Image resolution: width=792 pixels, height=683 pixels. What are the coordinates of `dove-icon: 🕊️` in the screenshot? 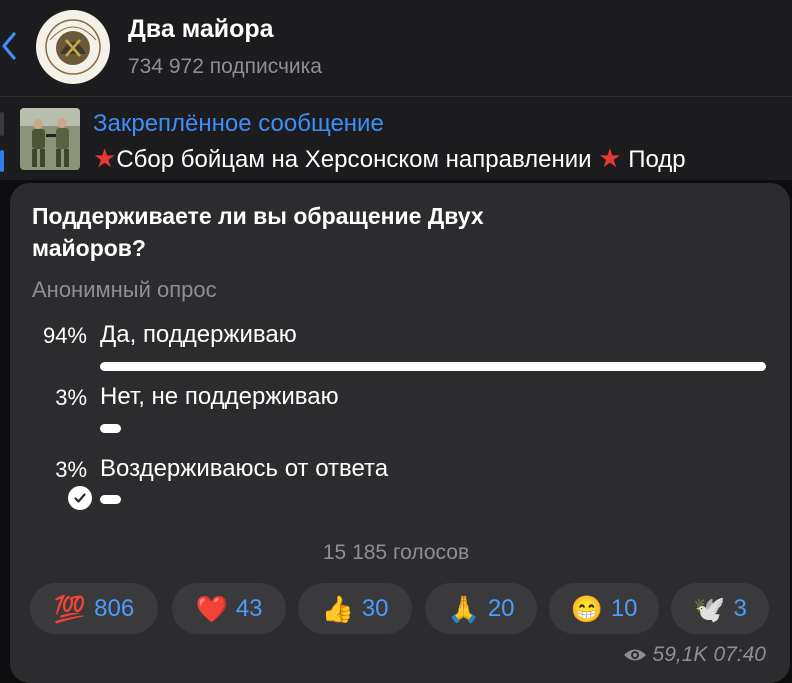 It's located at (709, 608).